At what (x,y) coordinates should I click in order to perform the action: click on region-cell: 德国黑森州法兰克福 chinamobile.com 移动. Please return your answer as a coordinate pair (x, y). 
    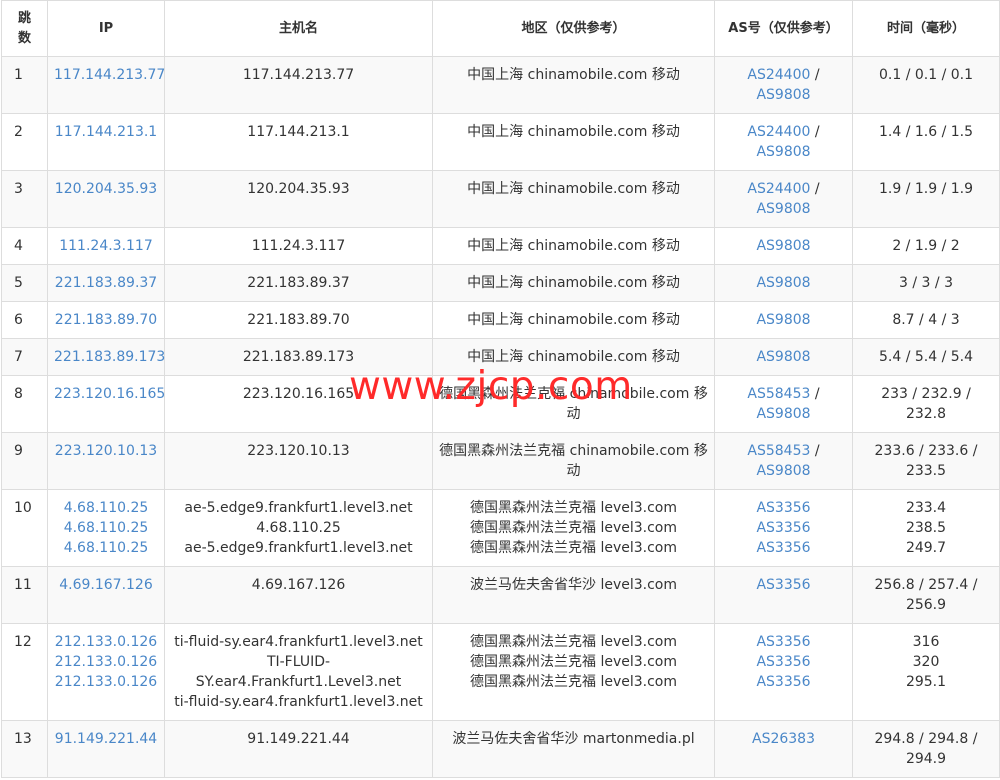
    Looking at the image, I should click on (573, 461).